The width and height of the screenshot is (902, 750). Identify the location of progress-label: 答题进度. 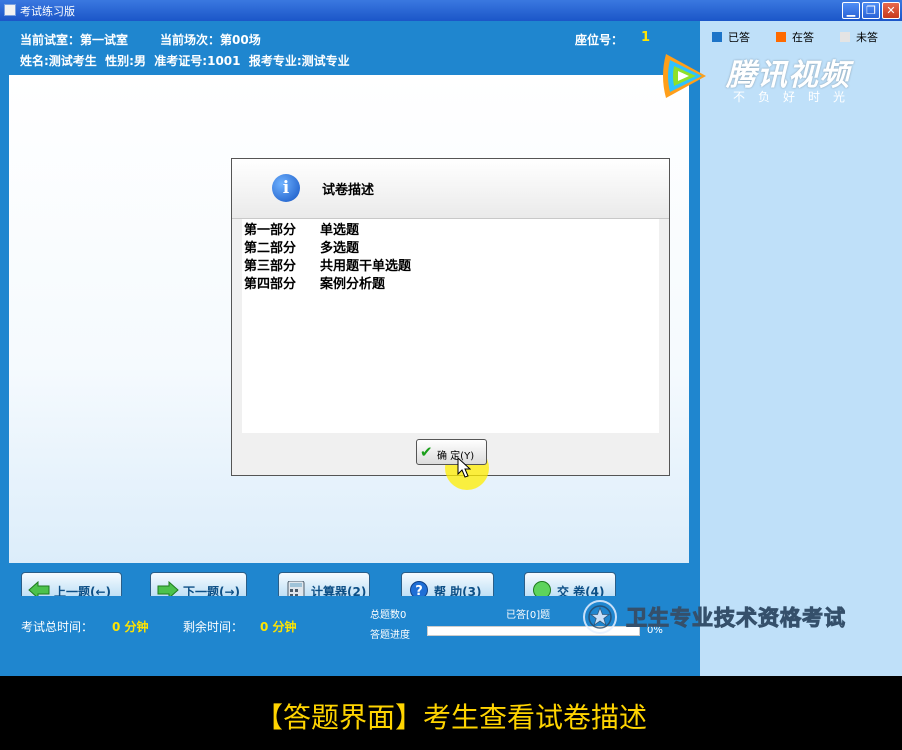
(390, 635).